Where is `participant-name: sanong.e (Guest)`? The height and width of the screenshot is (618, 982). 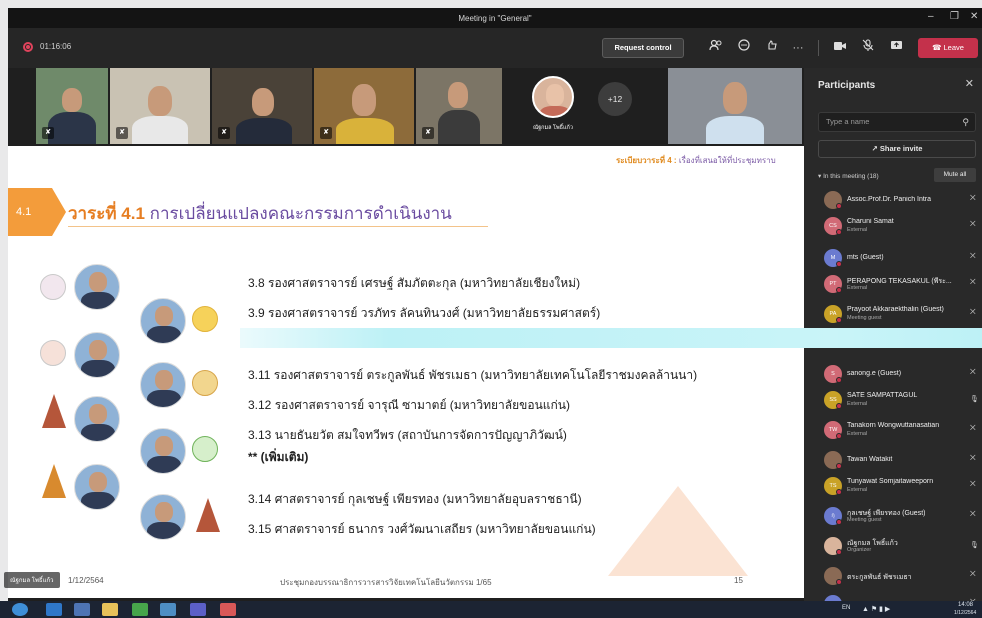 participant-name: sanong.e (Guest) is located at coordinates (874, 373).